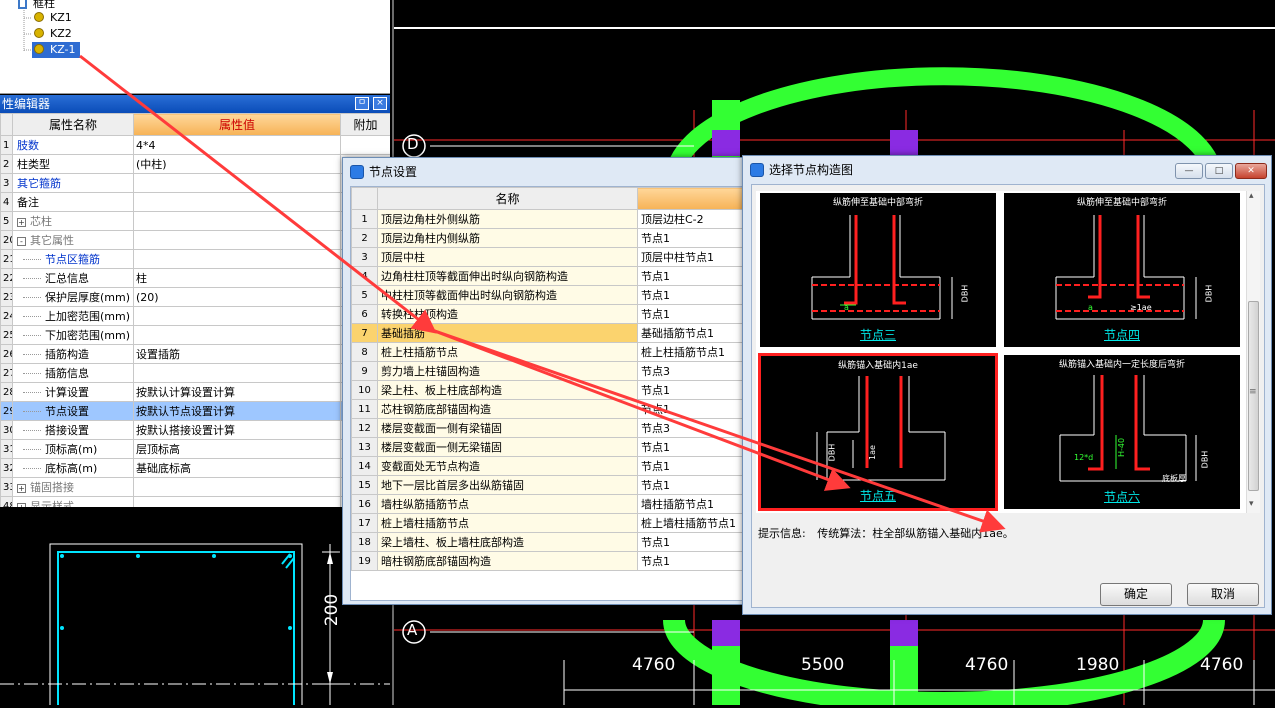 The height and width of the screenshot is (708, 1275). What do you see at coordinates (548, 523) in the screenshot?
I see `node-row: 17 桩上墙柱插筋节点 桩上墙柱插筋节点1` at bounding box center [548, 523].